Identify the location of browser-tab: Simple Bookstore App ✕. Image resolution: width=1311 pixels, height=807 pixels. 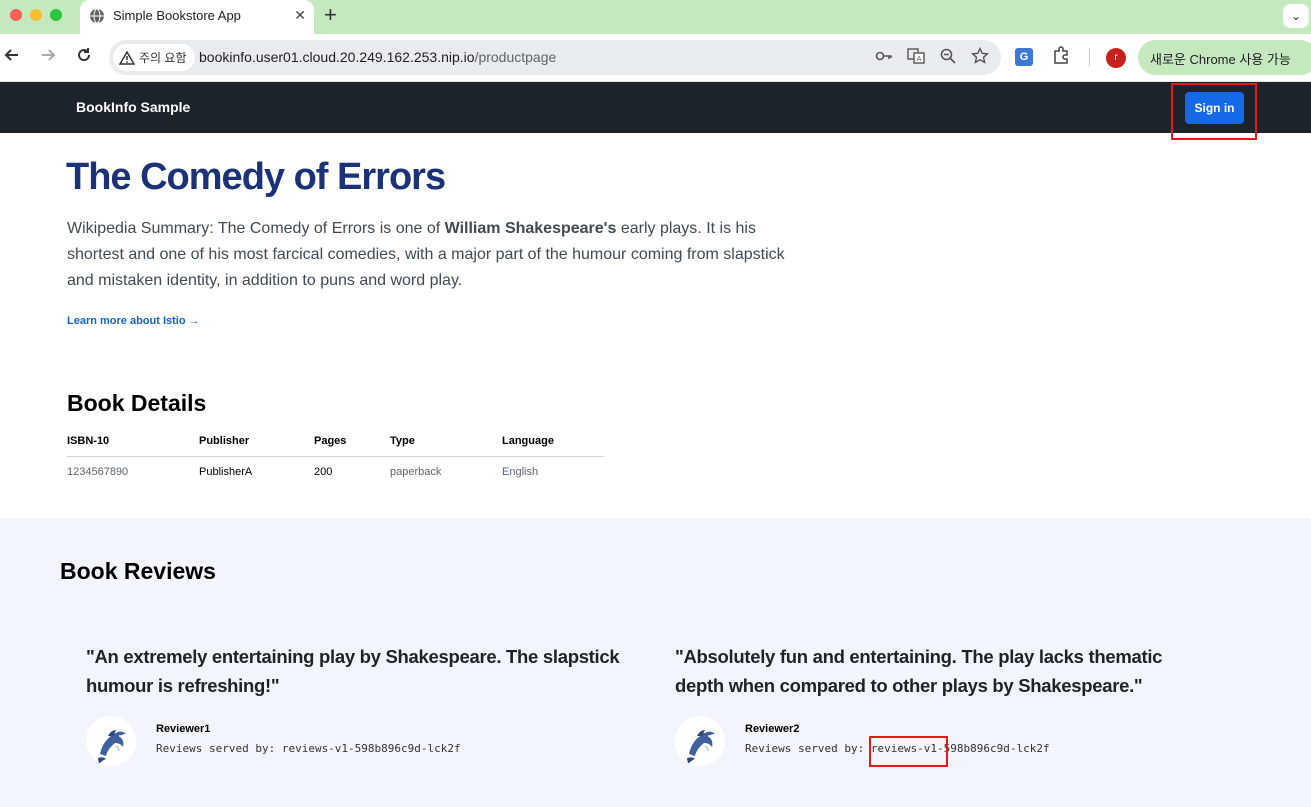
(197, 17).